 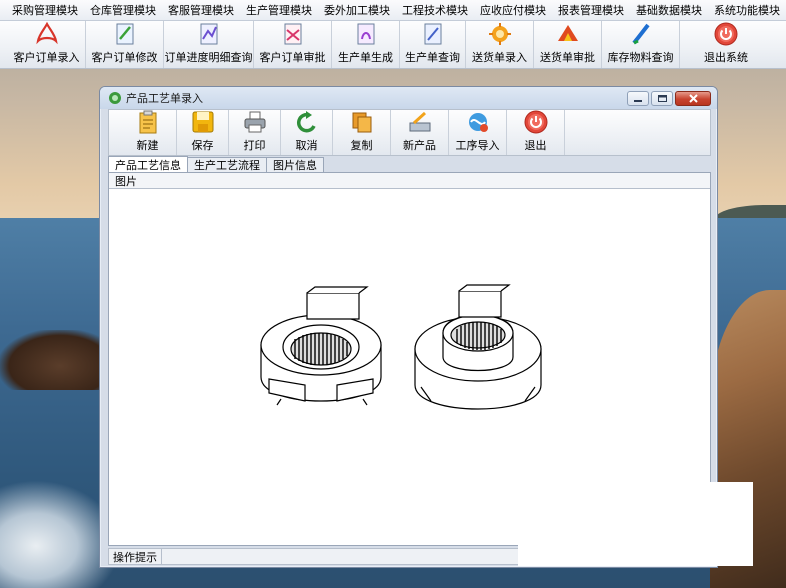 What do you see at coordinates (362, 122) in the screenshot?
I see `copy-icon` at bounding box center [362, 122].